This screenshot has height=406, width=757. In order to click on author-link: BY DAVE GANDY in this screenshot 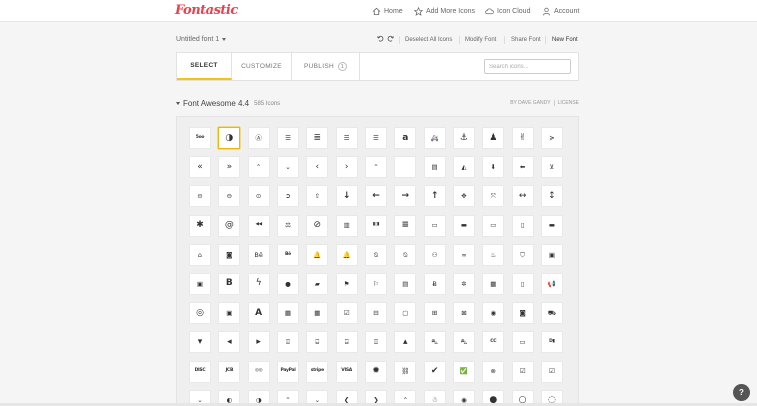, I will do `click(530, 103)`.